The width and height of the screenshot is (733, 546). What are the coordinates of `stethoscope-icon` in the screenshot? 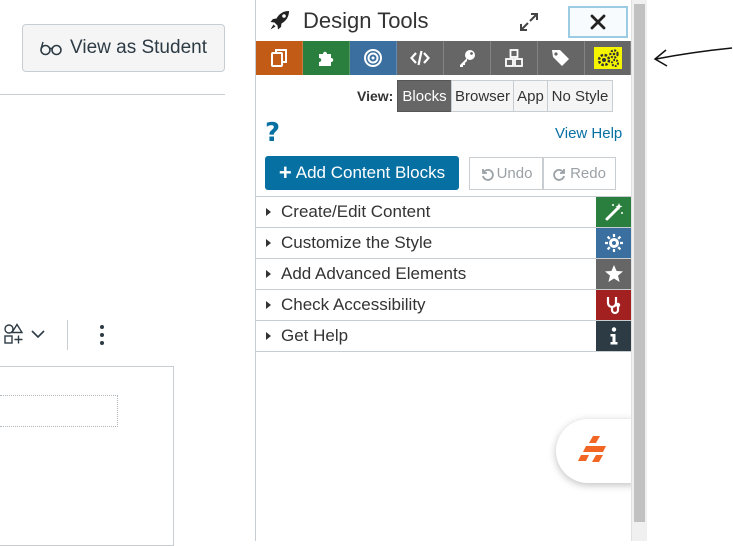 It's located at (613, 305).